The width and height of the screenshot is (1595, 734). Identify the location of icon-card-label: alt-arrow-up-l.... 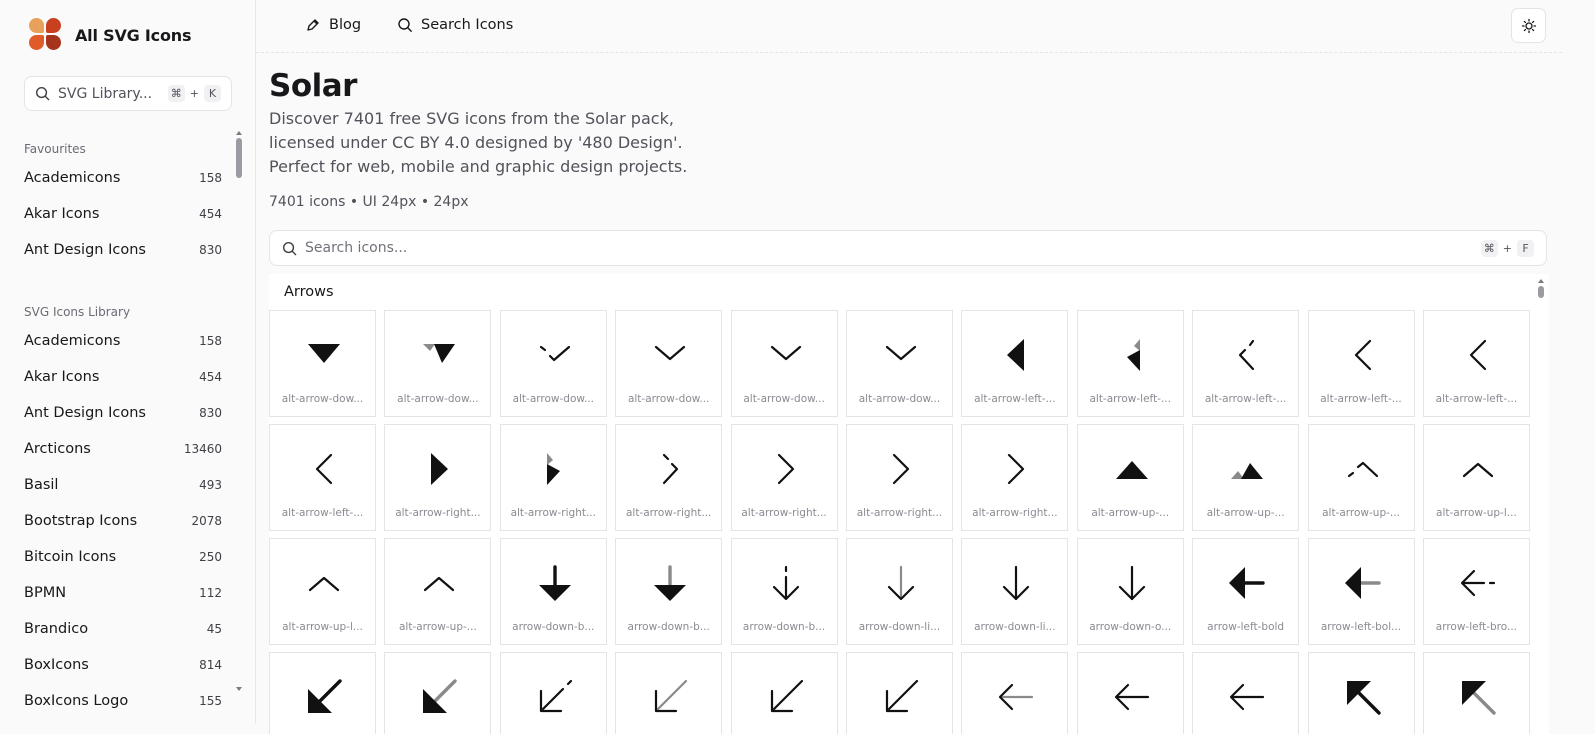
(322, 627).